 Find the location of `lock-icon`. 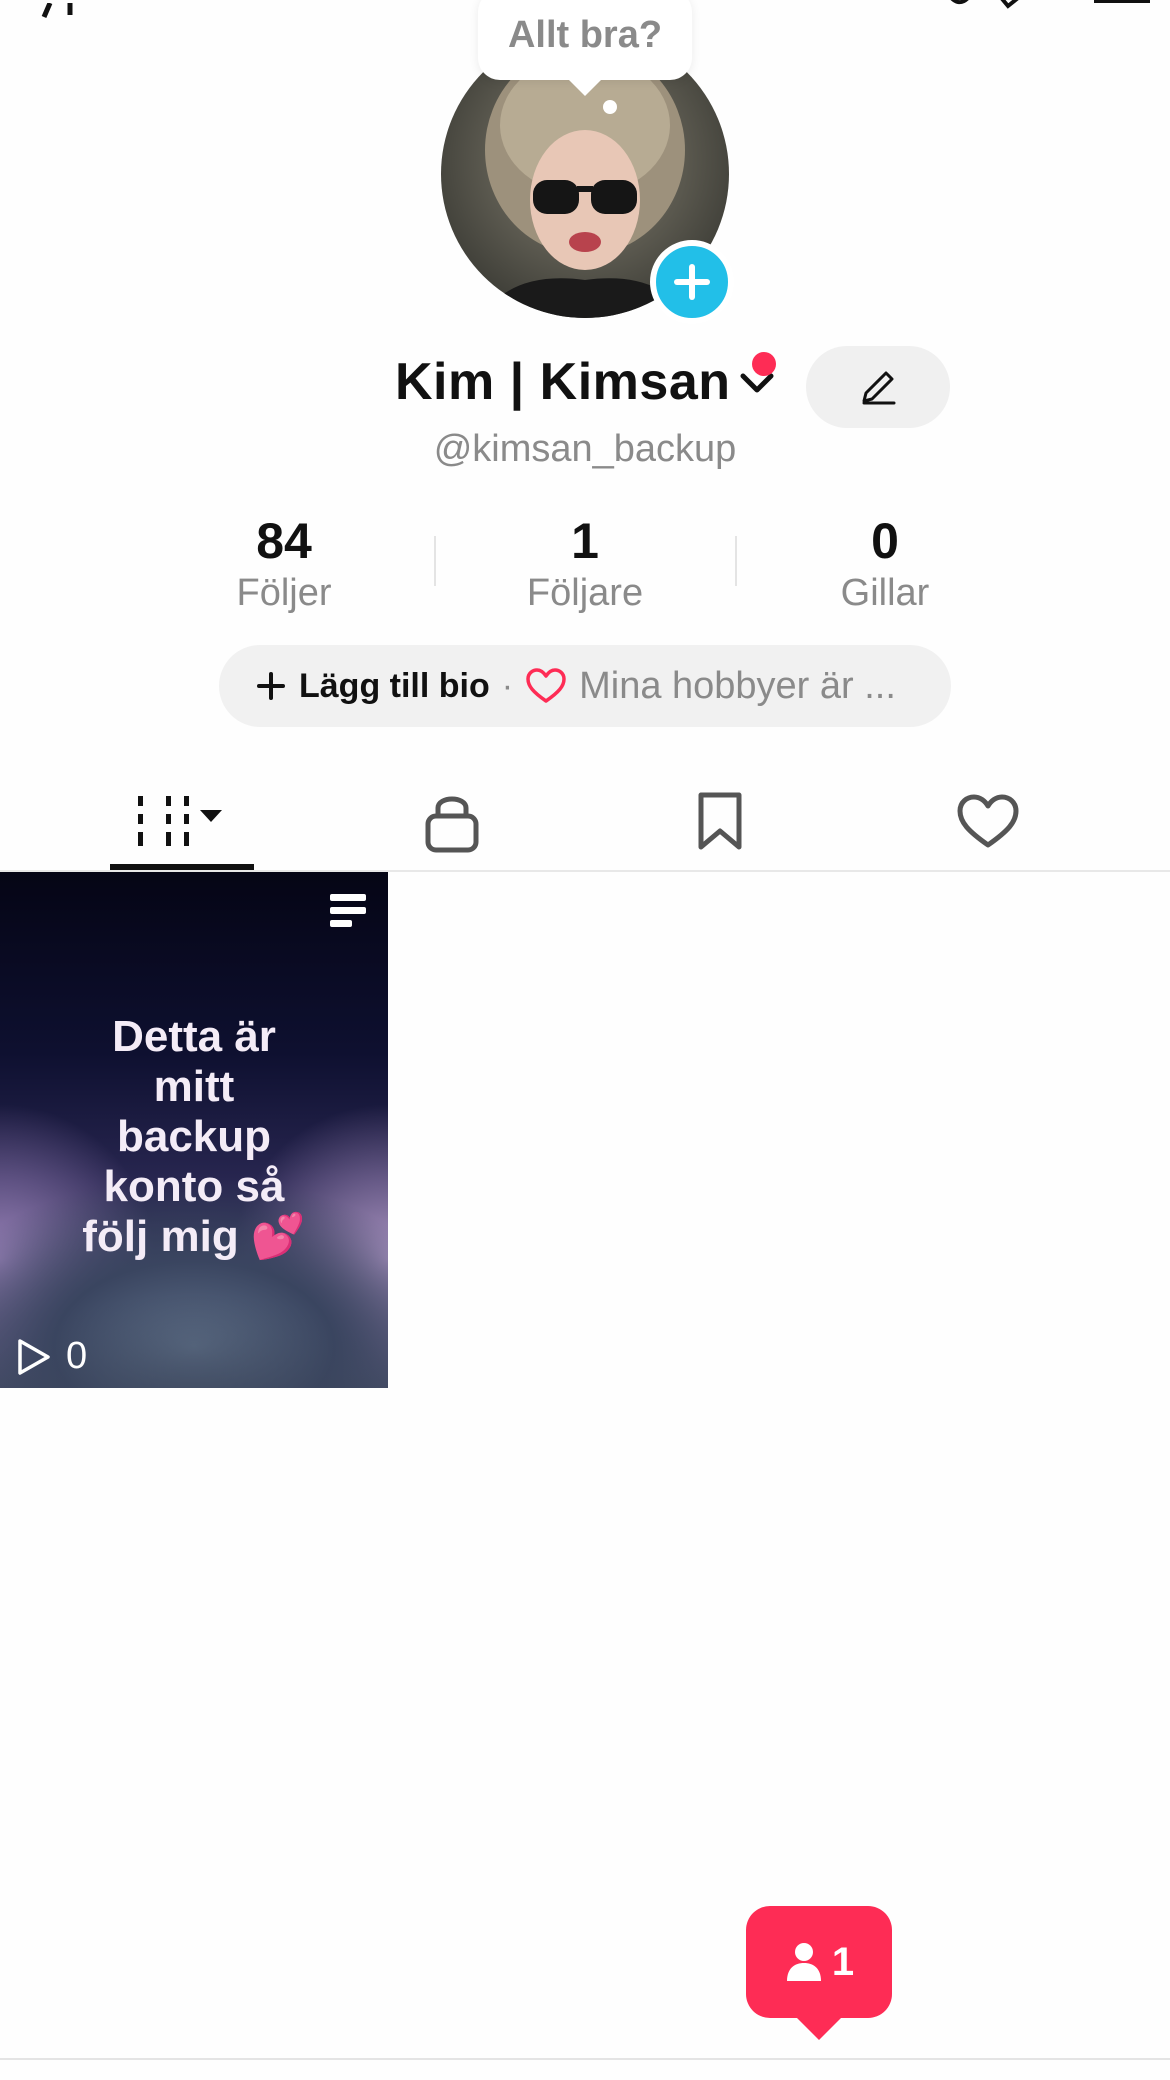

lock-icon is located at coordinates (452, 824).